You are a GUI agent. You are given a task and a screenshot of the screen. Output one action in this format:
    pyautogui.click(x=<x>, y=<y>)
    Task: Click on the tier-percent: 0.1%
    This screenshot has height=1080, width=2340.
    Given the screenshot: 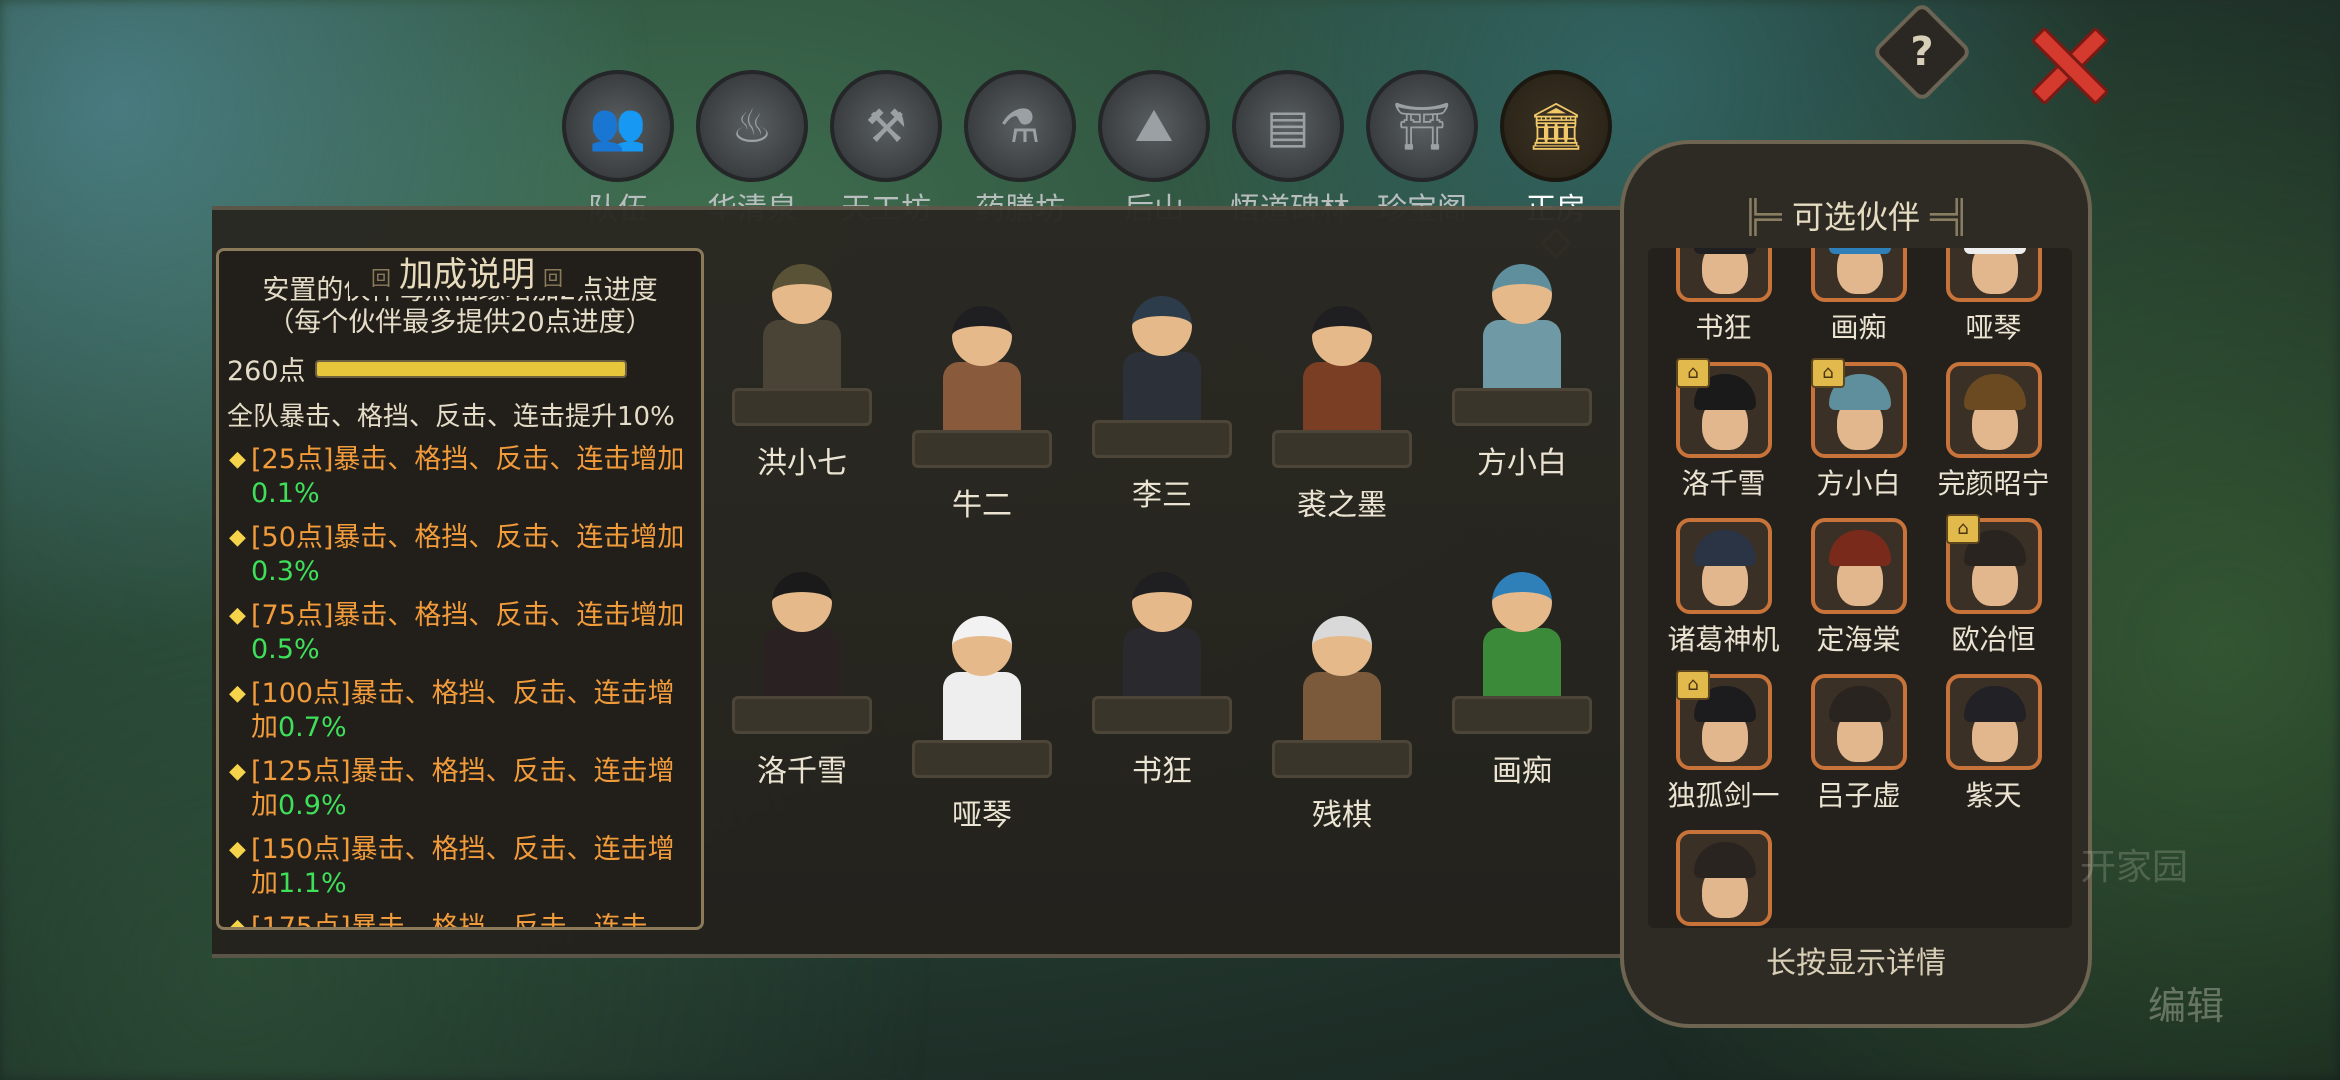 What is the action you would take?
    pyautogui.click(x=285, y=493)
    